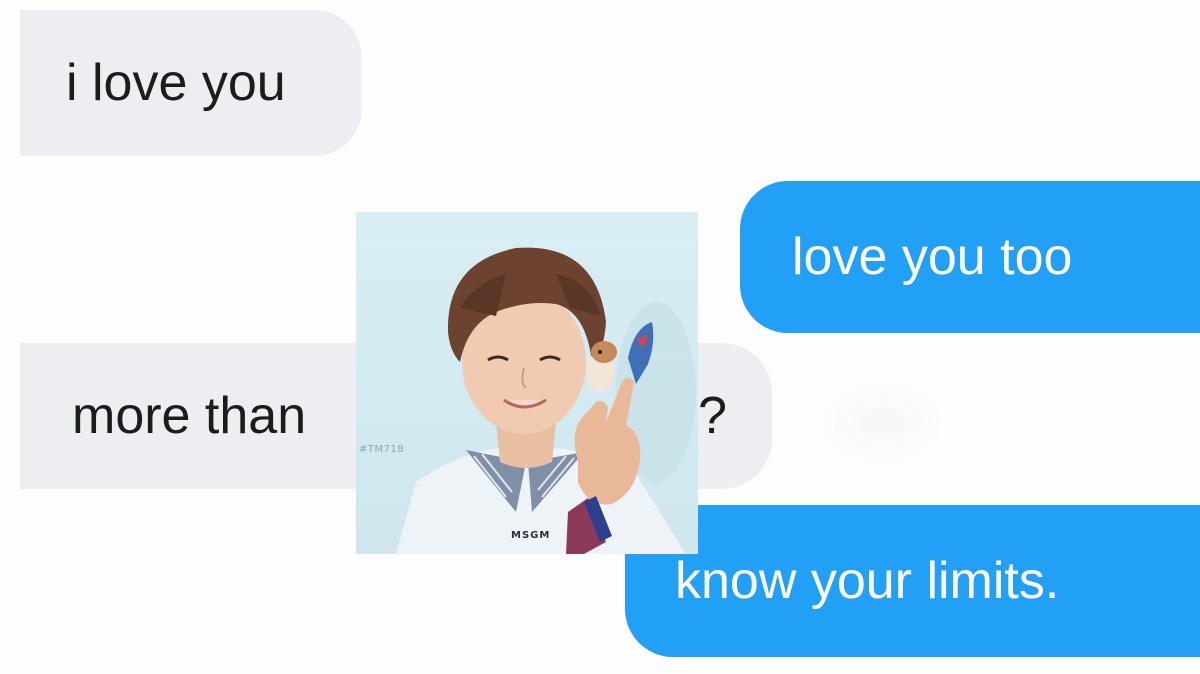  Describe the element at coordinates (531, 535) in the screenshot. I see `shirt-logo: MSGM` at that location.